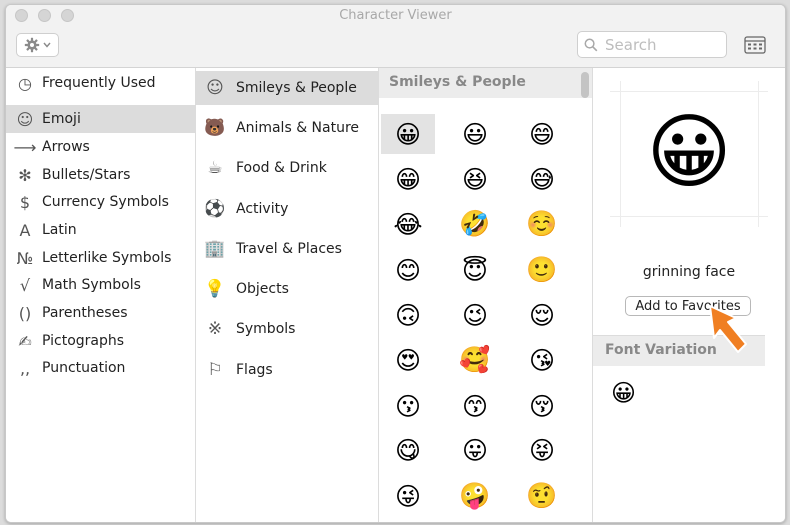  What do you see at coordinates (408, 360) in the screenshot?
I see `emoji-cell: 😍` at bounding box center [408, 360].